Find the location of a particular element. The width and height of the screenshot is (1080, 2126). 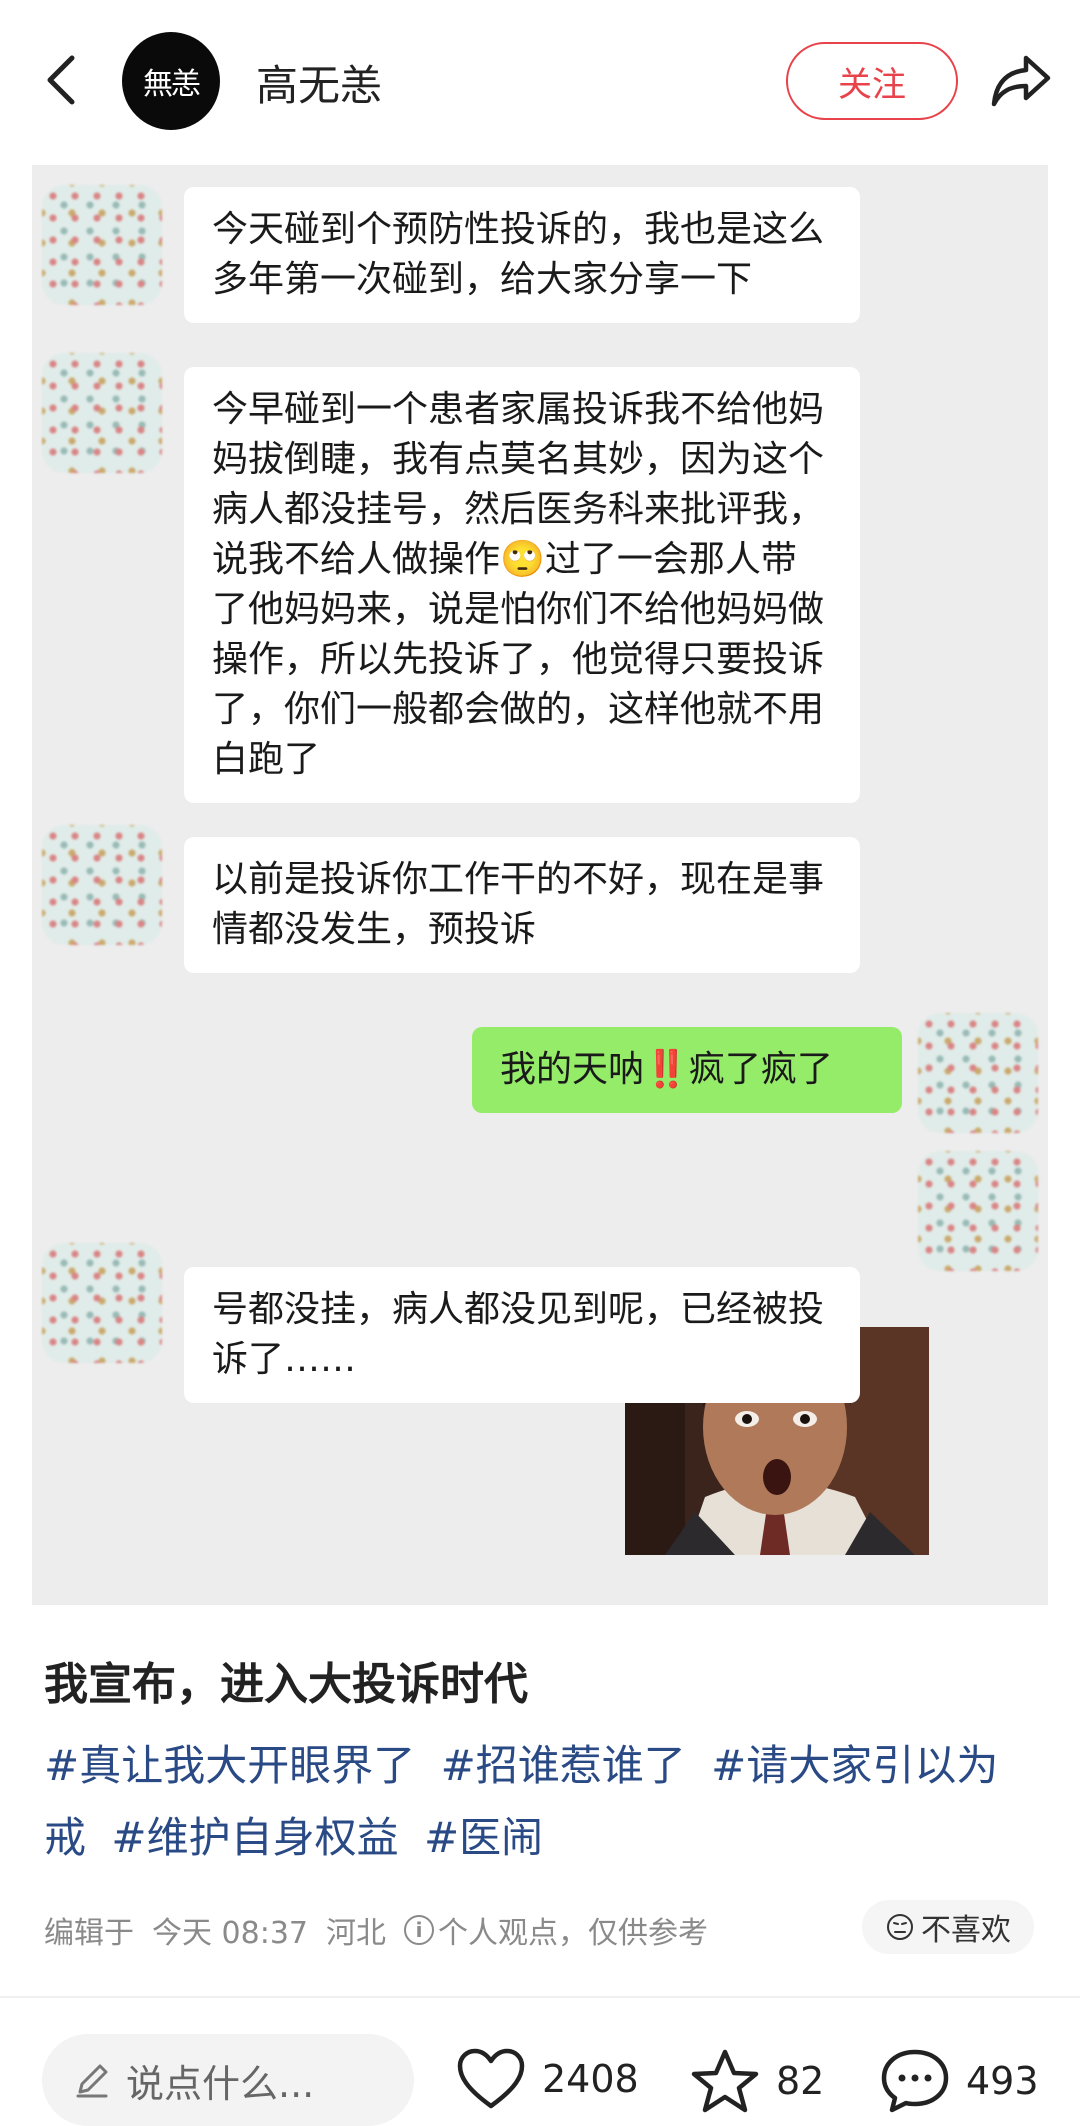

favorite-button: 82 is located at coordinates (757, 2081).